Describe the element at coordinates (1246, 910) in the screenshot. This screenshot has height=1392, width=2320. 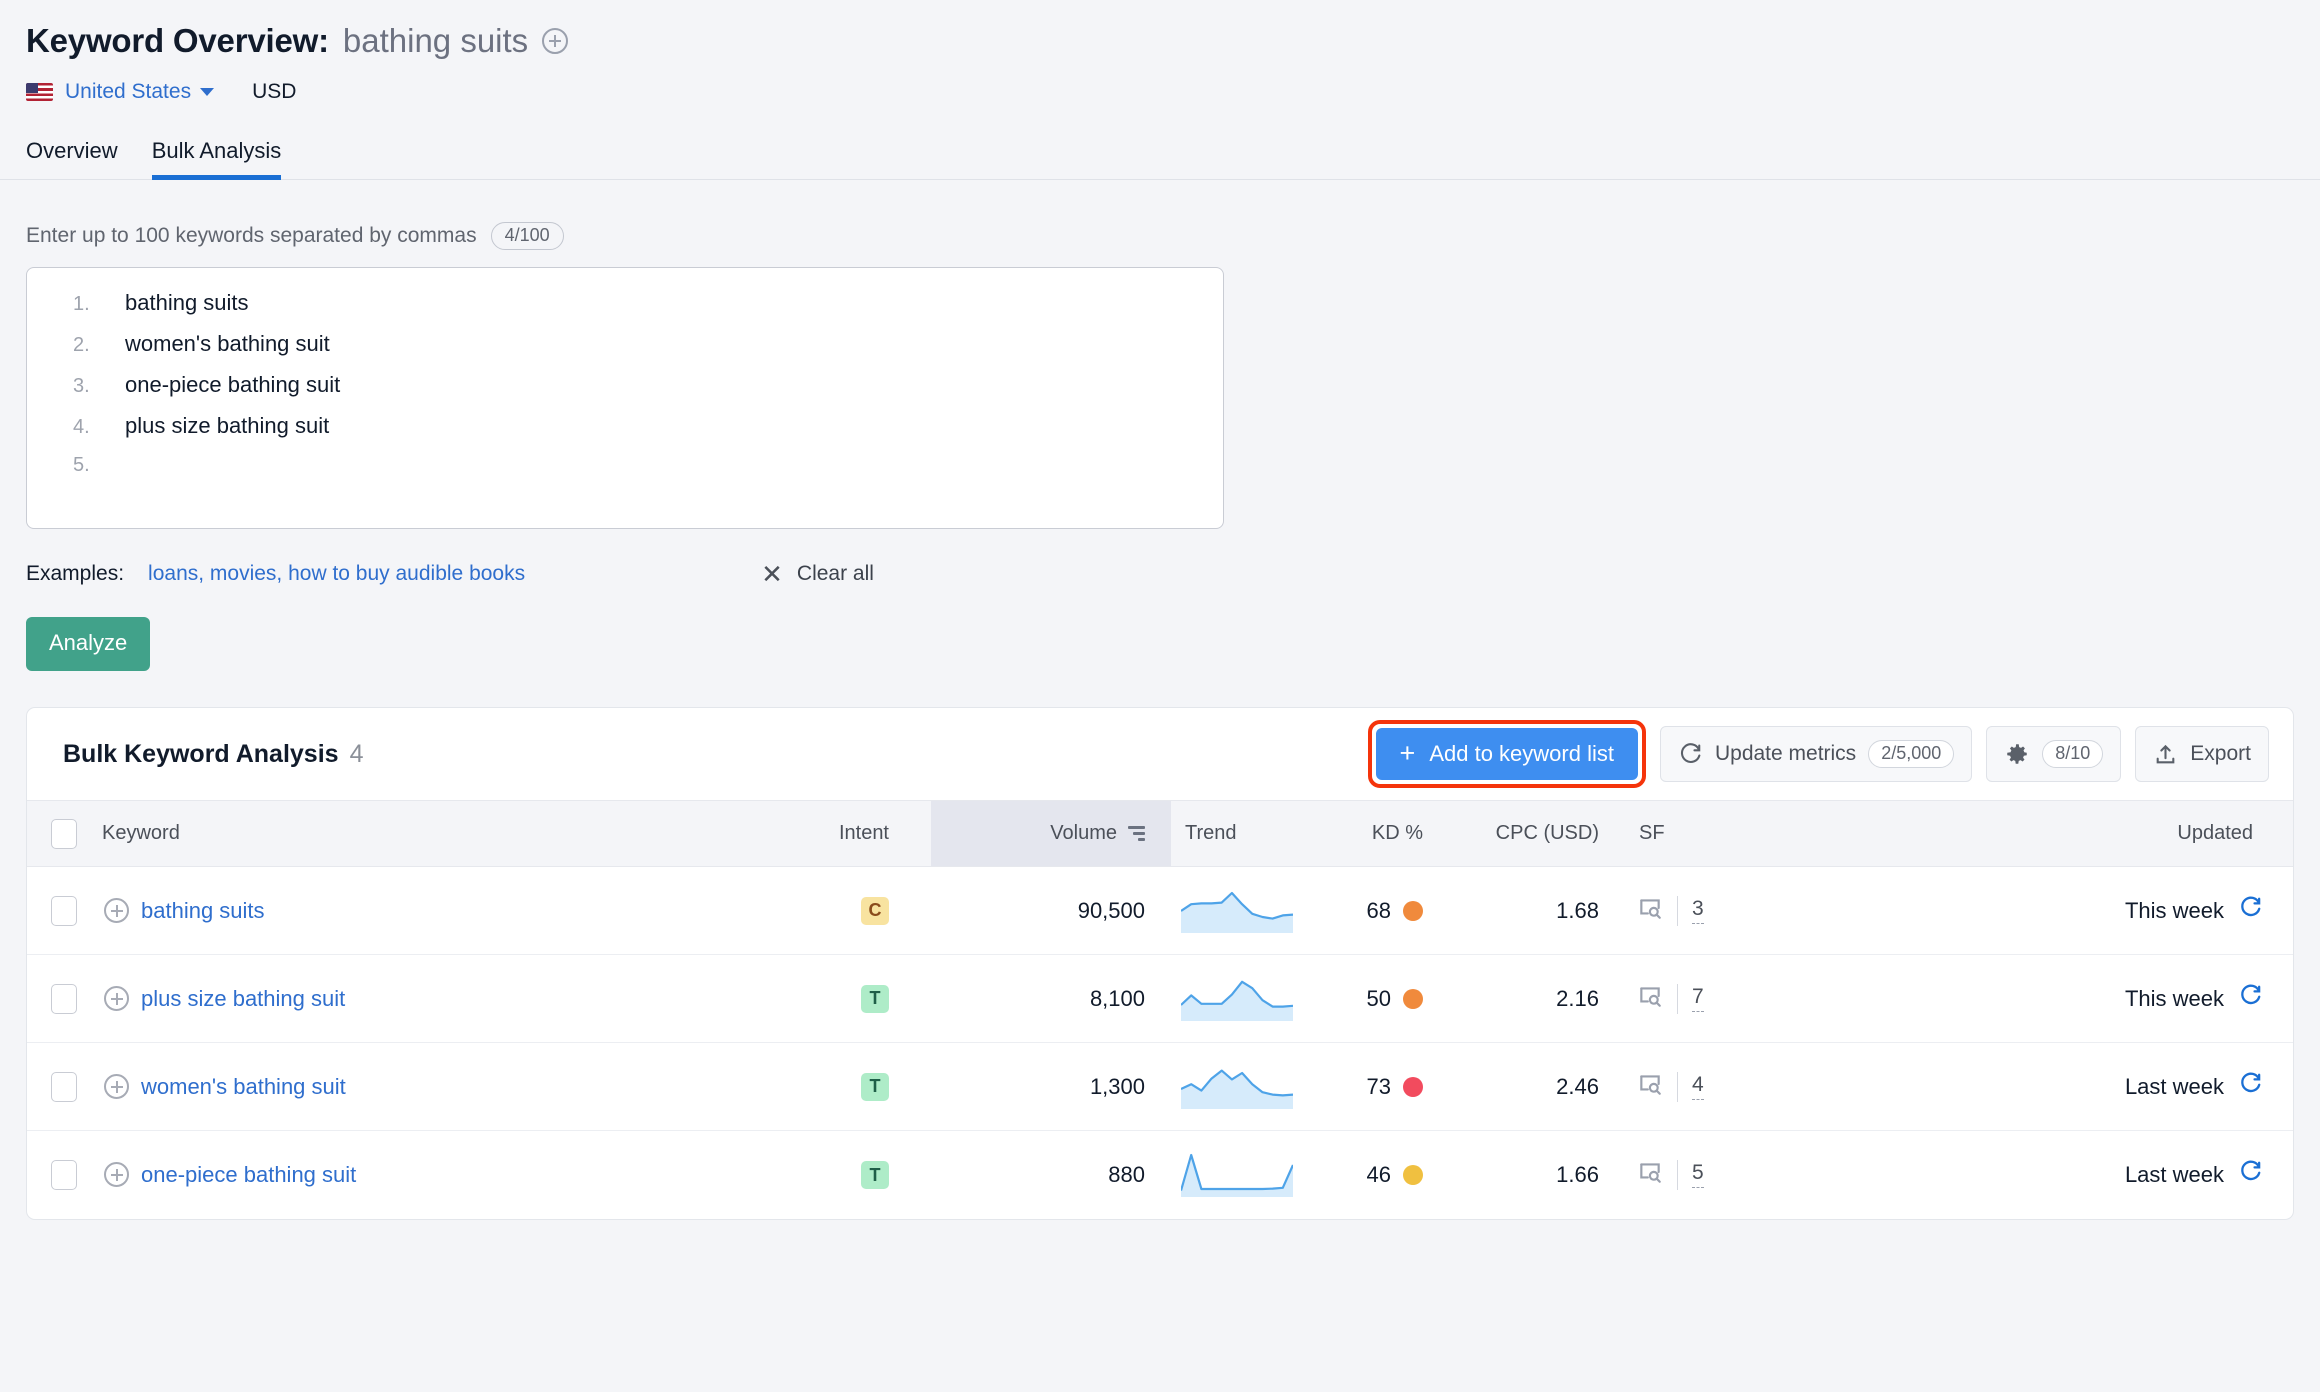
I see `trend-cell` at that location.